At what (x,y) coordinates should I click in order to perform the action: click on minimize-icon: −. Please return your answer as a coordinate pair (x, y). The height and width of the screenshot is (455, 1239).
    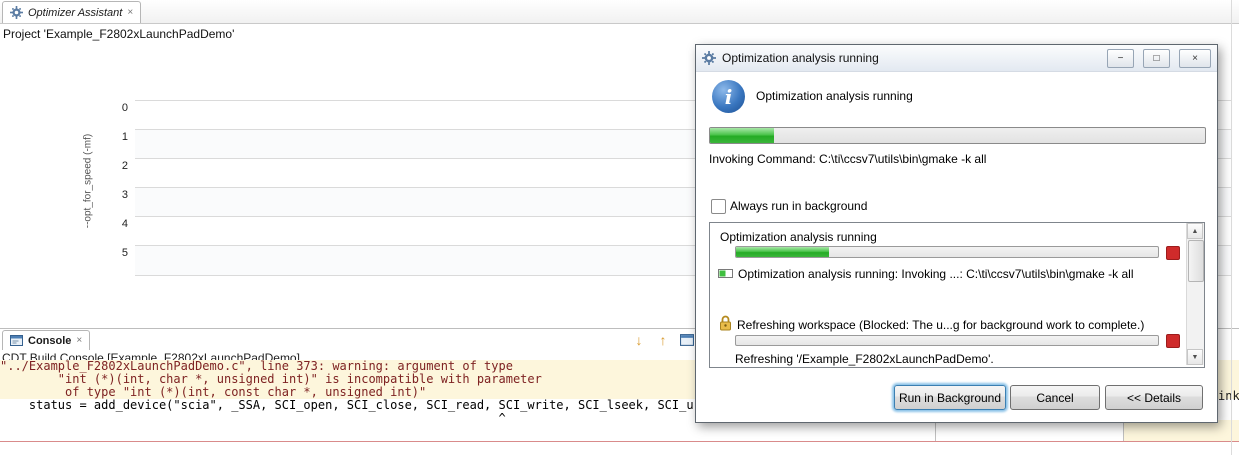
    Looking at the image, I should click on (1120, 58).